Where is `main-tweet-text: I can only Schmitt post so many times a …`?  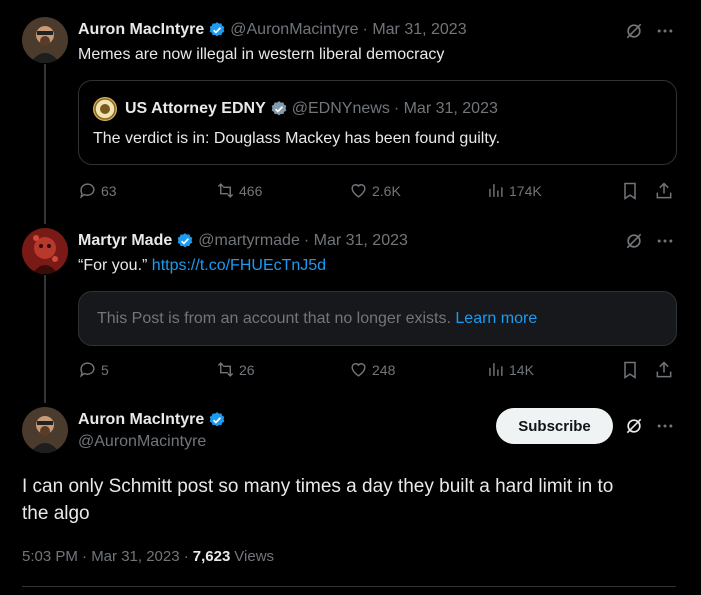
main-tweet-text: I can only Schmitt post so many times a … is located at coordinates (317, 500).